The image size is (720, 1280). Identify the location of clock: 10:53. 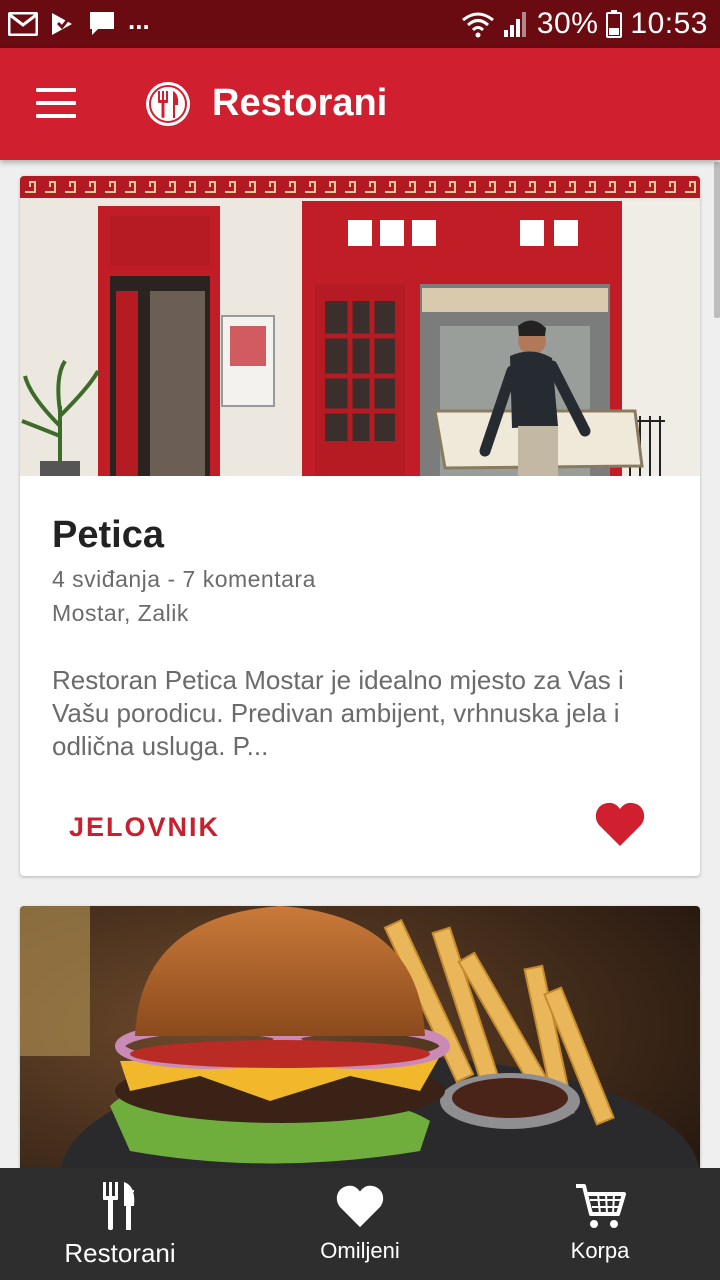
(669, 23).